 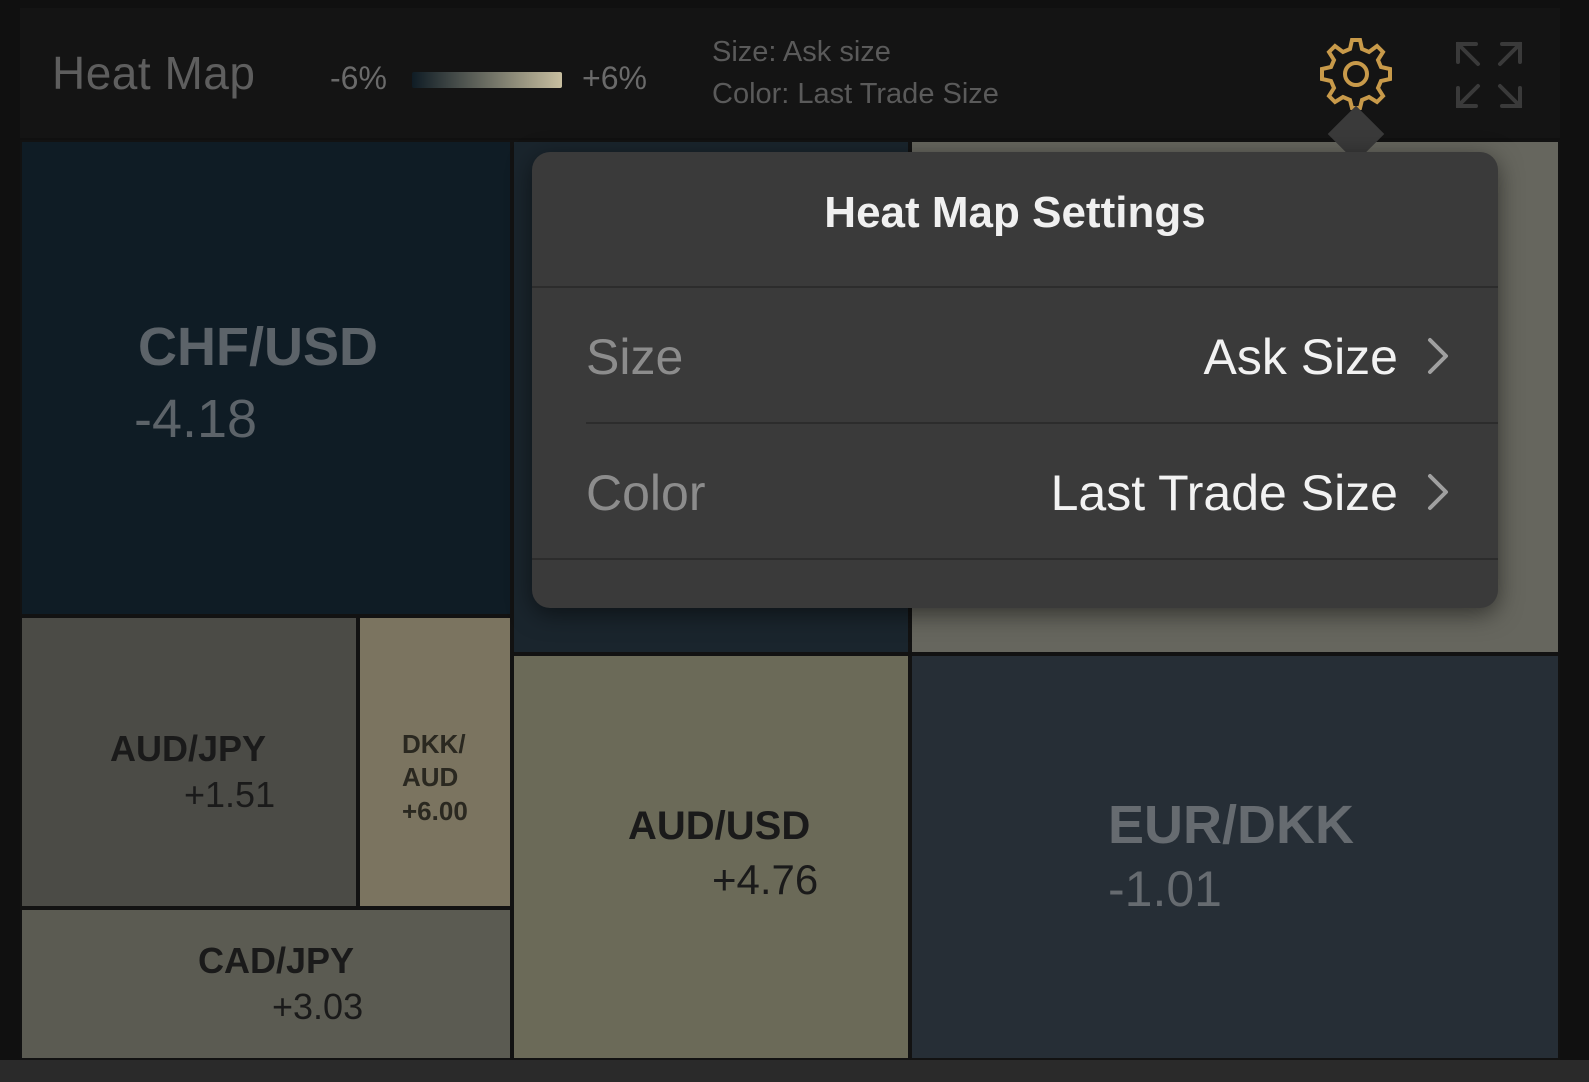 I want to click on tile-symbol: CHF/USD, so click(x=258, y=347).